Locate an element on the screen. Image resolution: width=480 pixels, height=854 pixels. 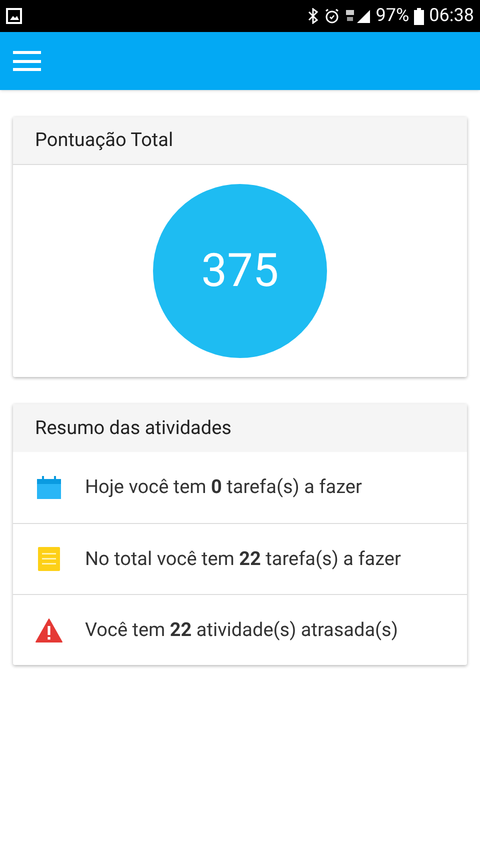
warning-icon is located at coordinates (49, 630).